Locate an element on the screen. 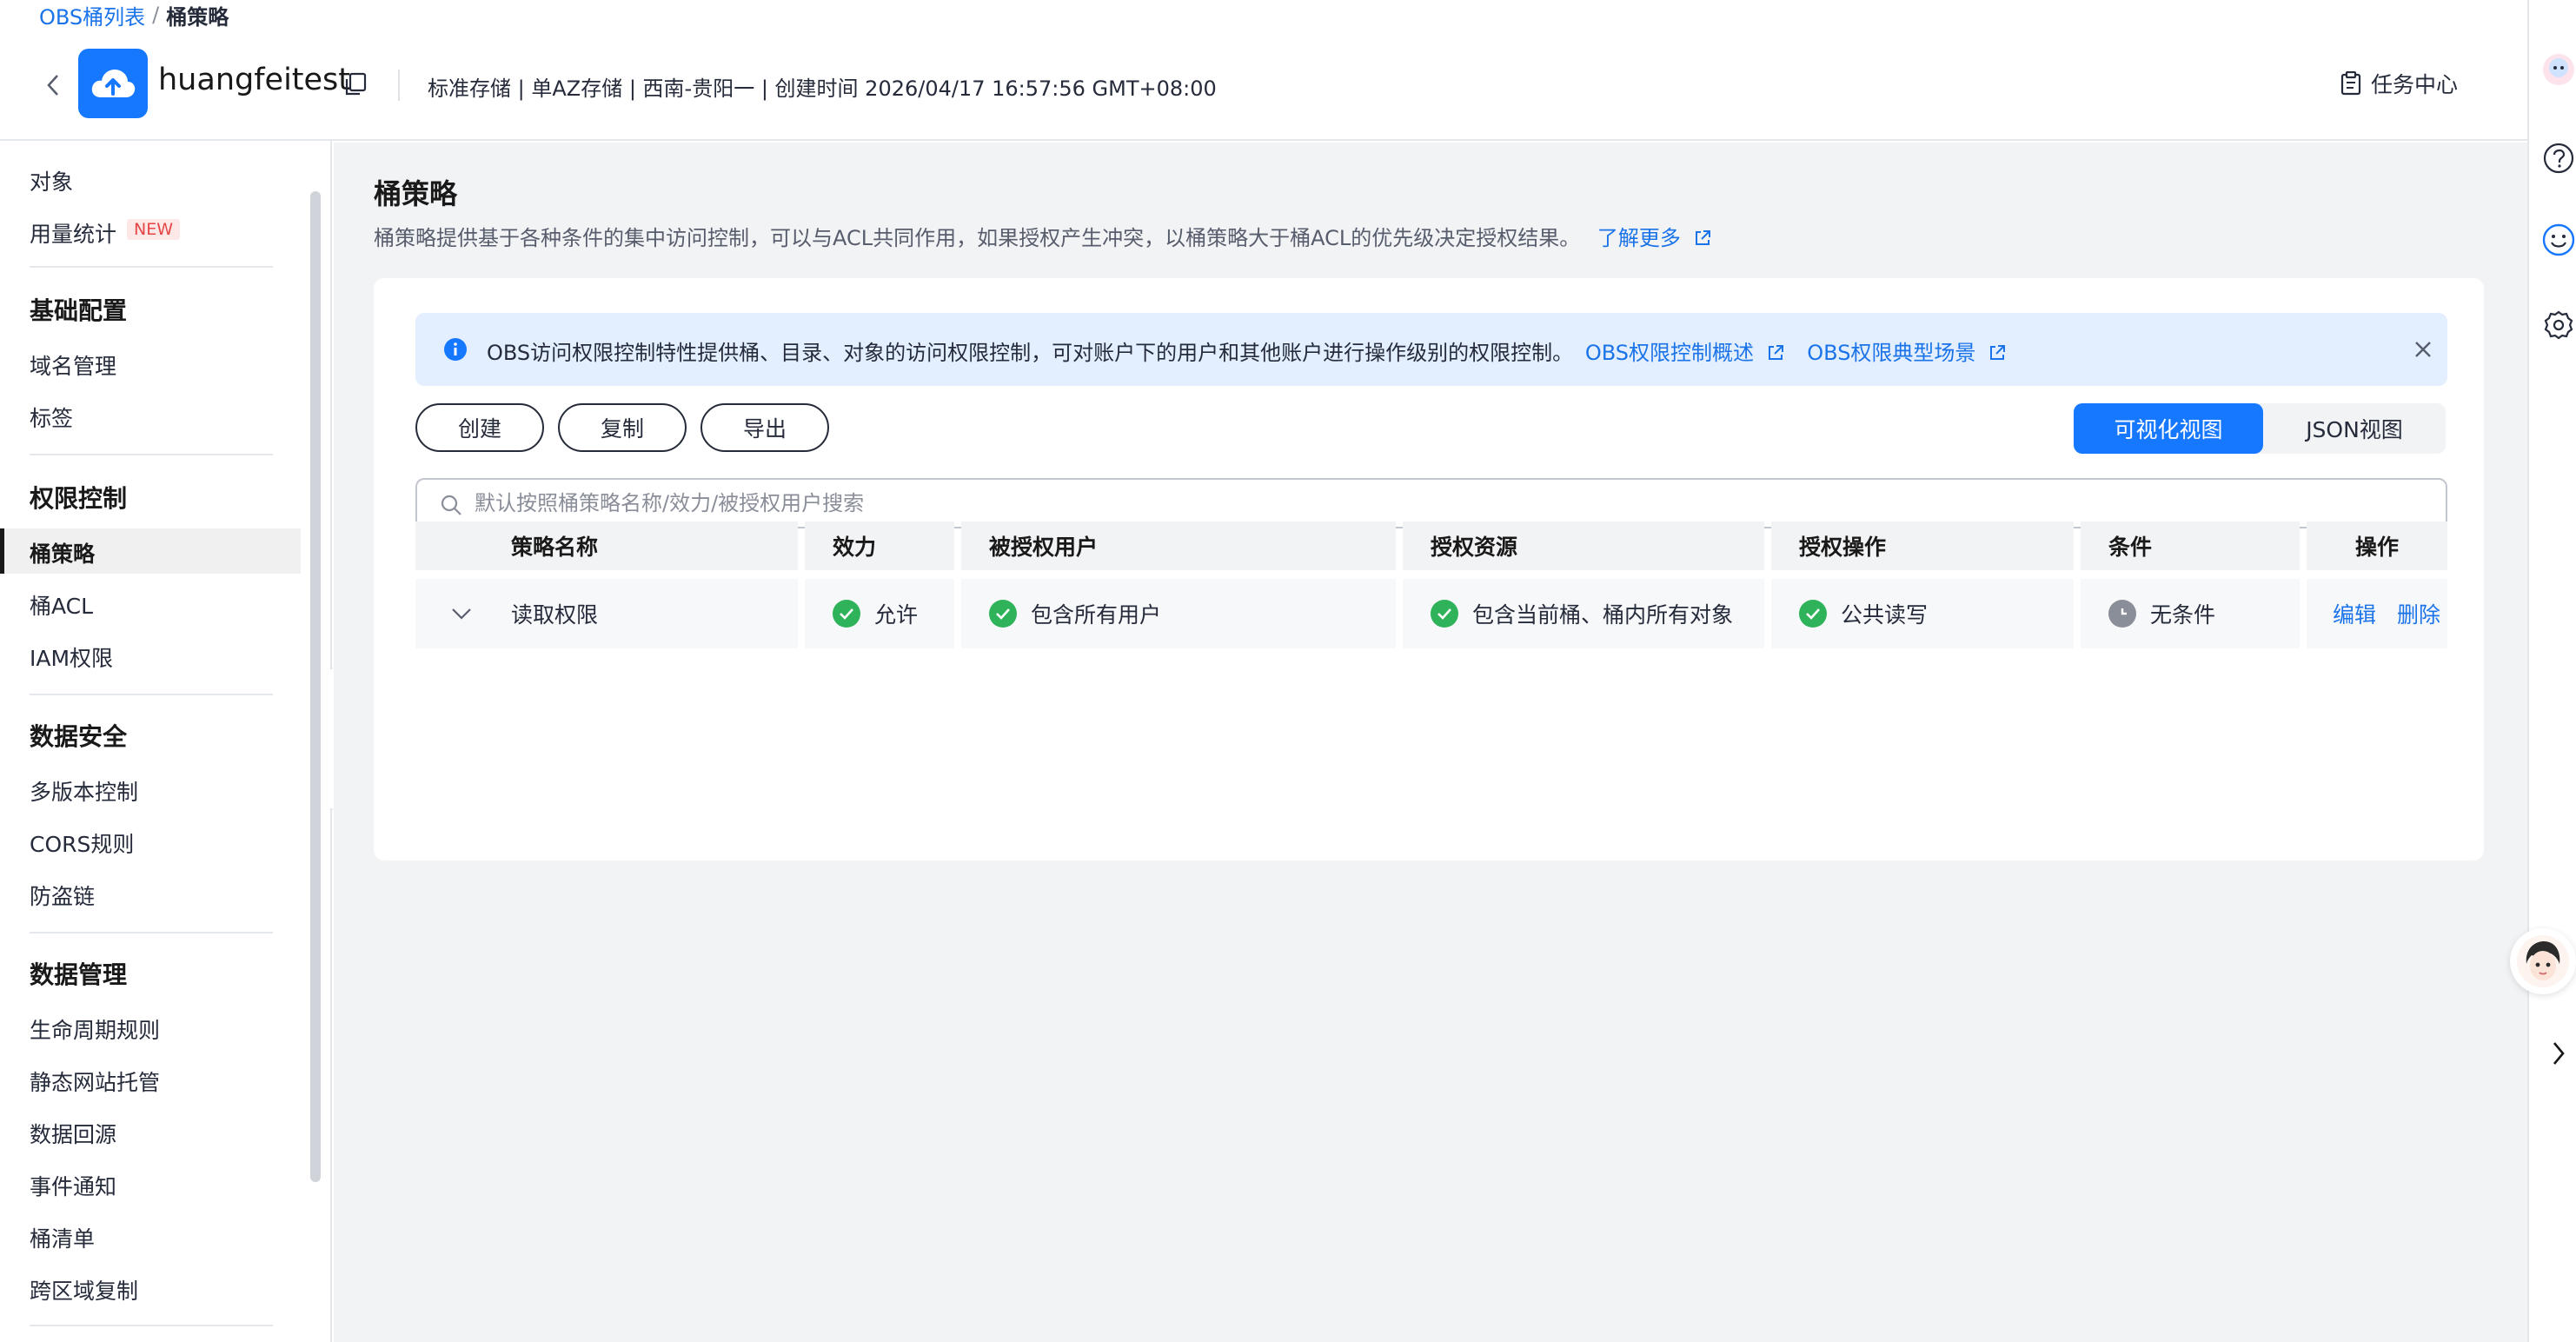 The image size is (2576, 1342). sidebar-item-objects: 对象 is located at coordinates (51, 181).